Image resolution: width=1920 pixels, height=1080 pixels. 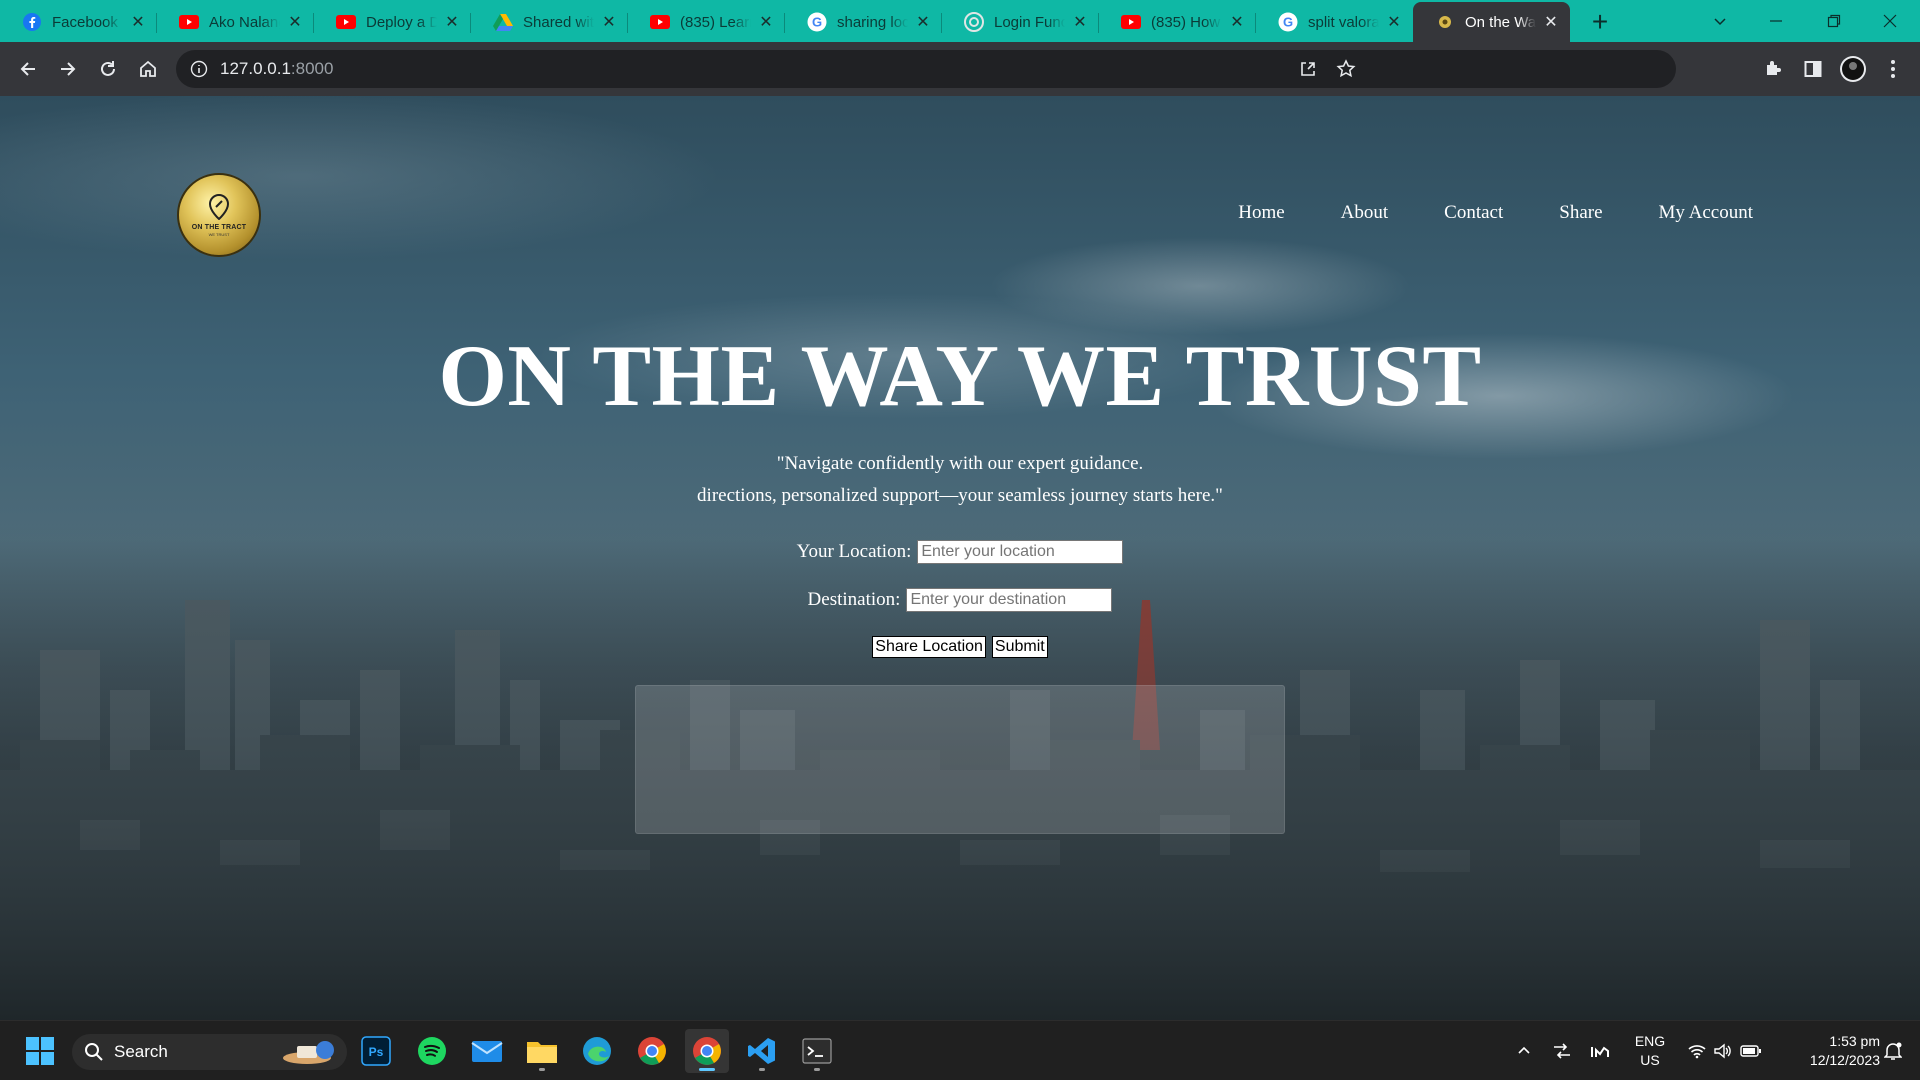 I want to click on arrow-left-icon, so click(x=27, y=69).